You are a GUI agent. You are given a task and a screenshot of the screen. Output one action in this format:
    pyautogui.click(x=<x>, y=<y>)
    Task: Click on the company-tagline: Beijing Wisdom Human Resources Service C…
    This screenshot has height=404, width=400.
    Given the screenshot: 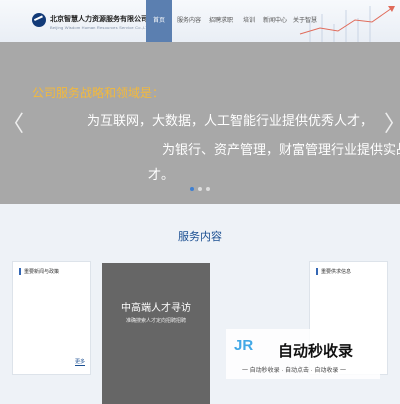 What is the action you would take?
    pyautogui.click(x=101, y=27)
    